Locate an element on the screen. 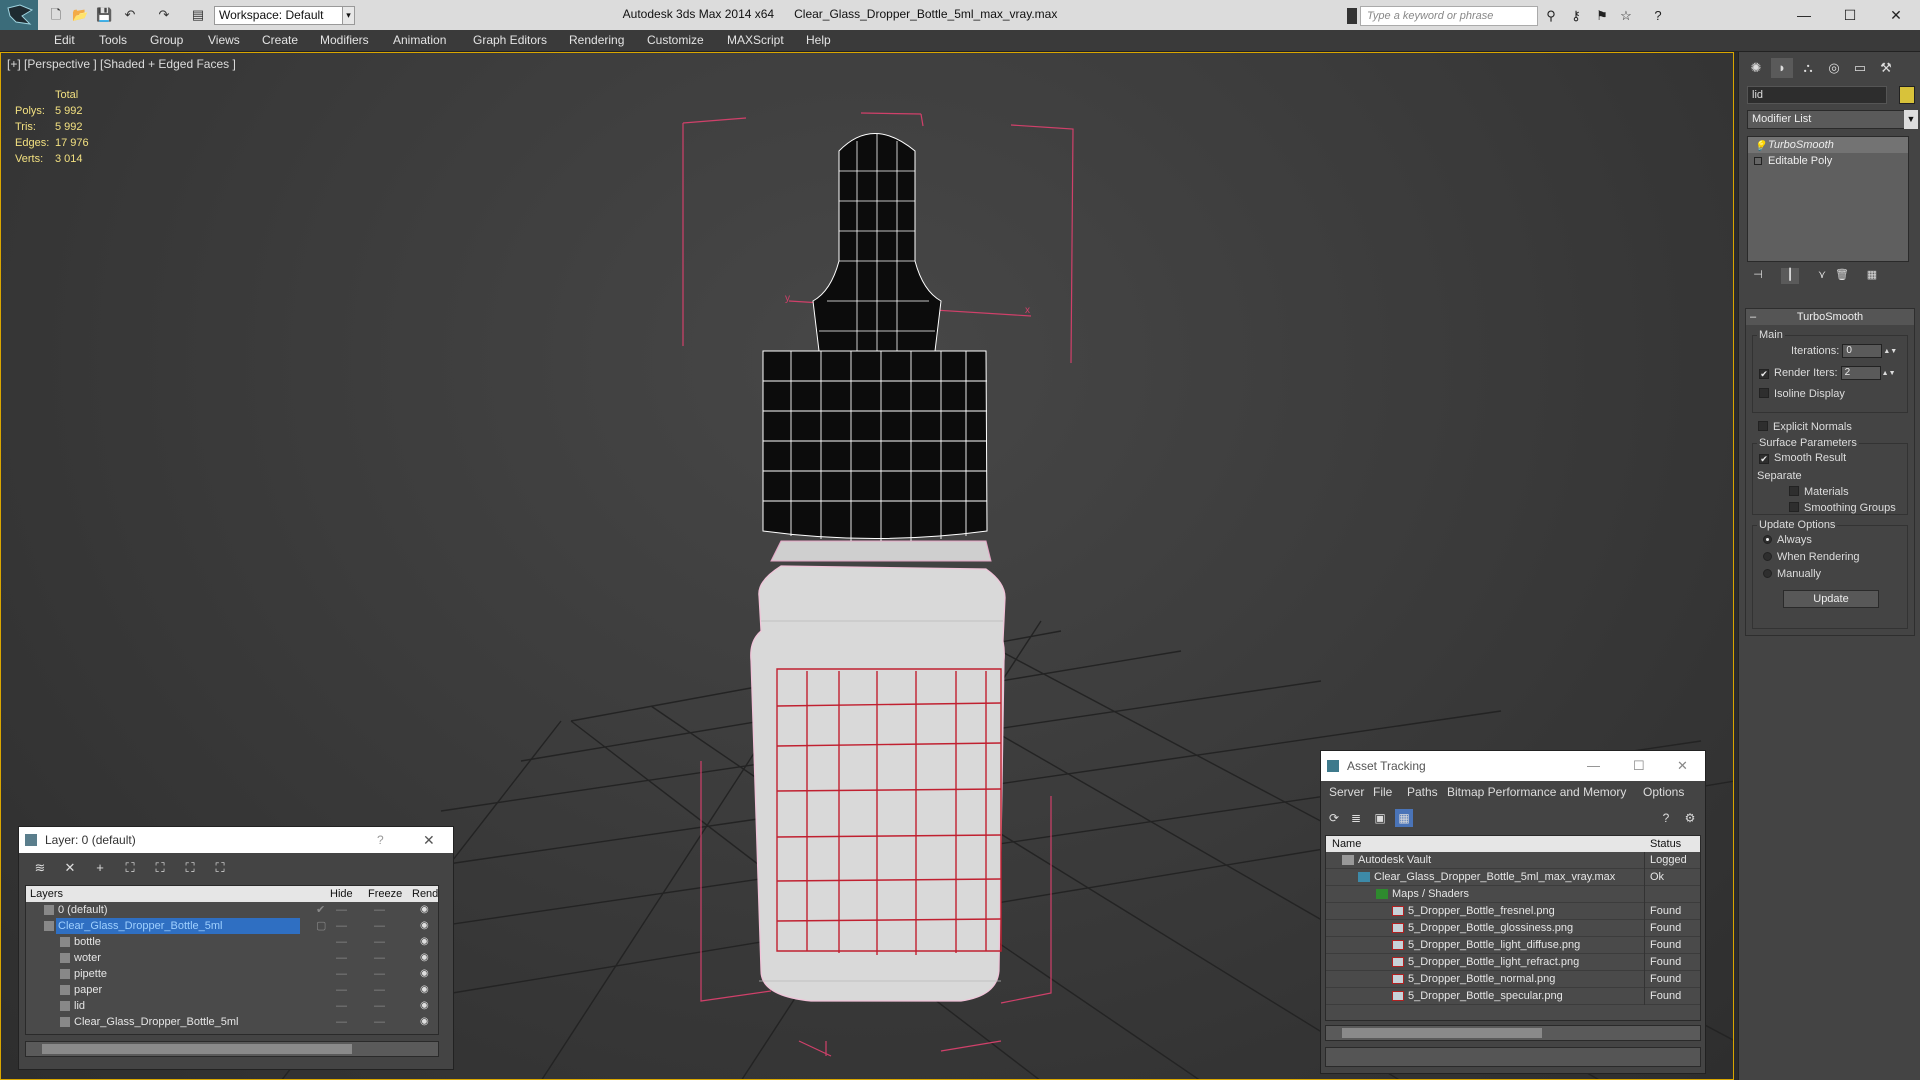 This screenshot has height=1080, width=1920. menu-customize: Customize is located at coordinates (675, 40).